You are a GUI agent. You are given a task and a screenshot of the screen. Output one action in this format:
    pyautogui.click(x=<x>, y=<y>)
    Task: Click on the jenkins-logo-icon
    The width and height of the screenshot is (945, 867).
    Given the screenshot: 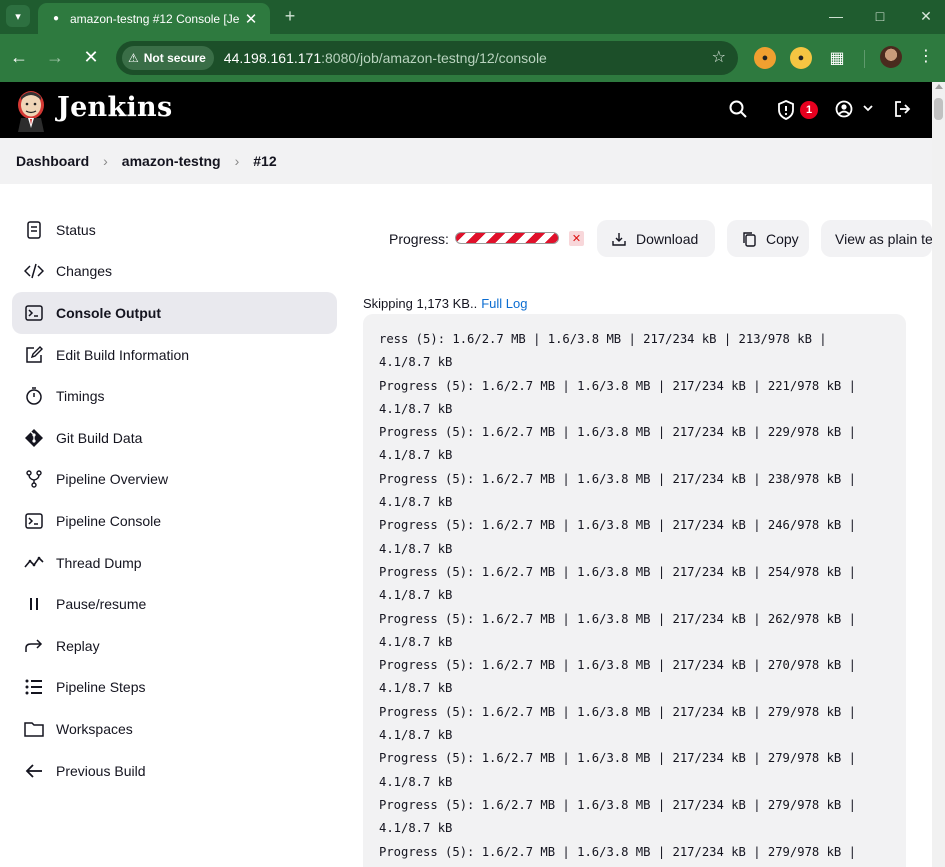 What is the action you would take?
    pyautogui.click(x=31, y=110)
    